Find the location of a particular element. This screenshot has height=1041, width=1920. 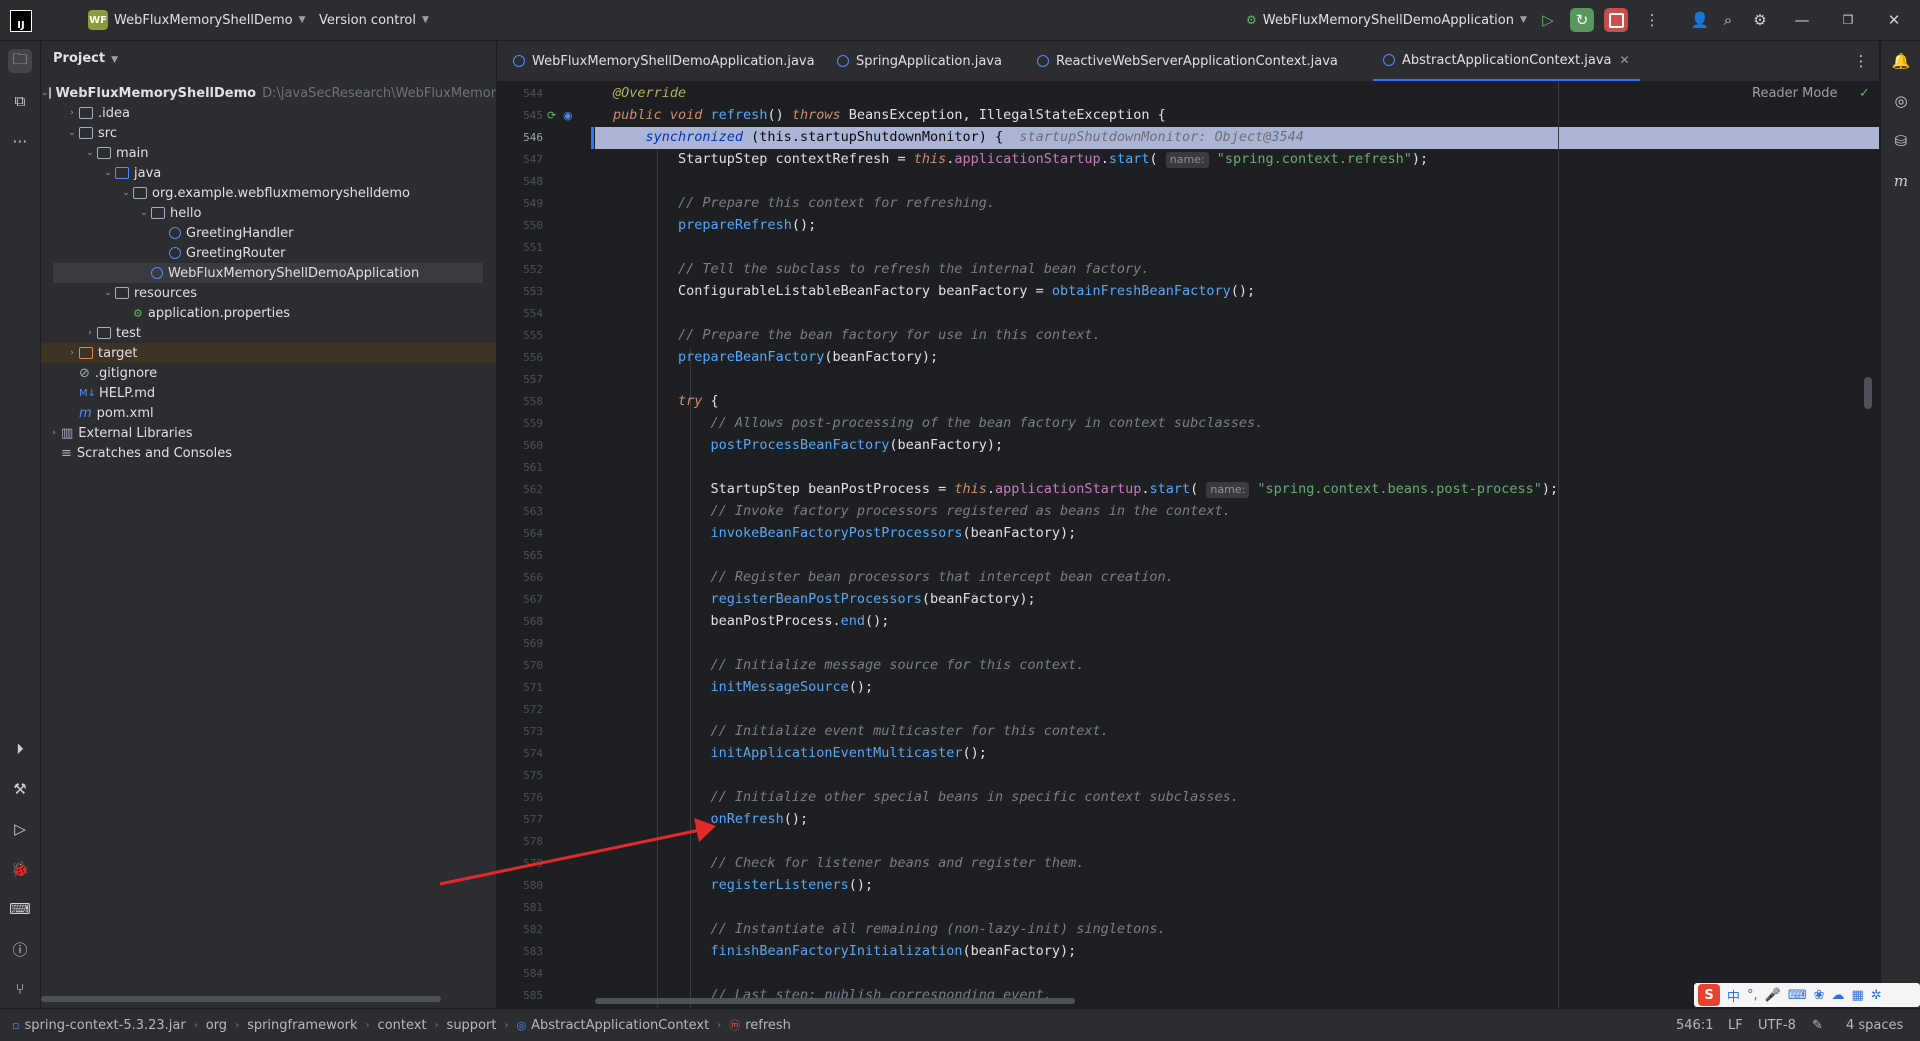

line-number: 578 is located at coordinates (520, 841).